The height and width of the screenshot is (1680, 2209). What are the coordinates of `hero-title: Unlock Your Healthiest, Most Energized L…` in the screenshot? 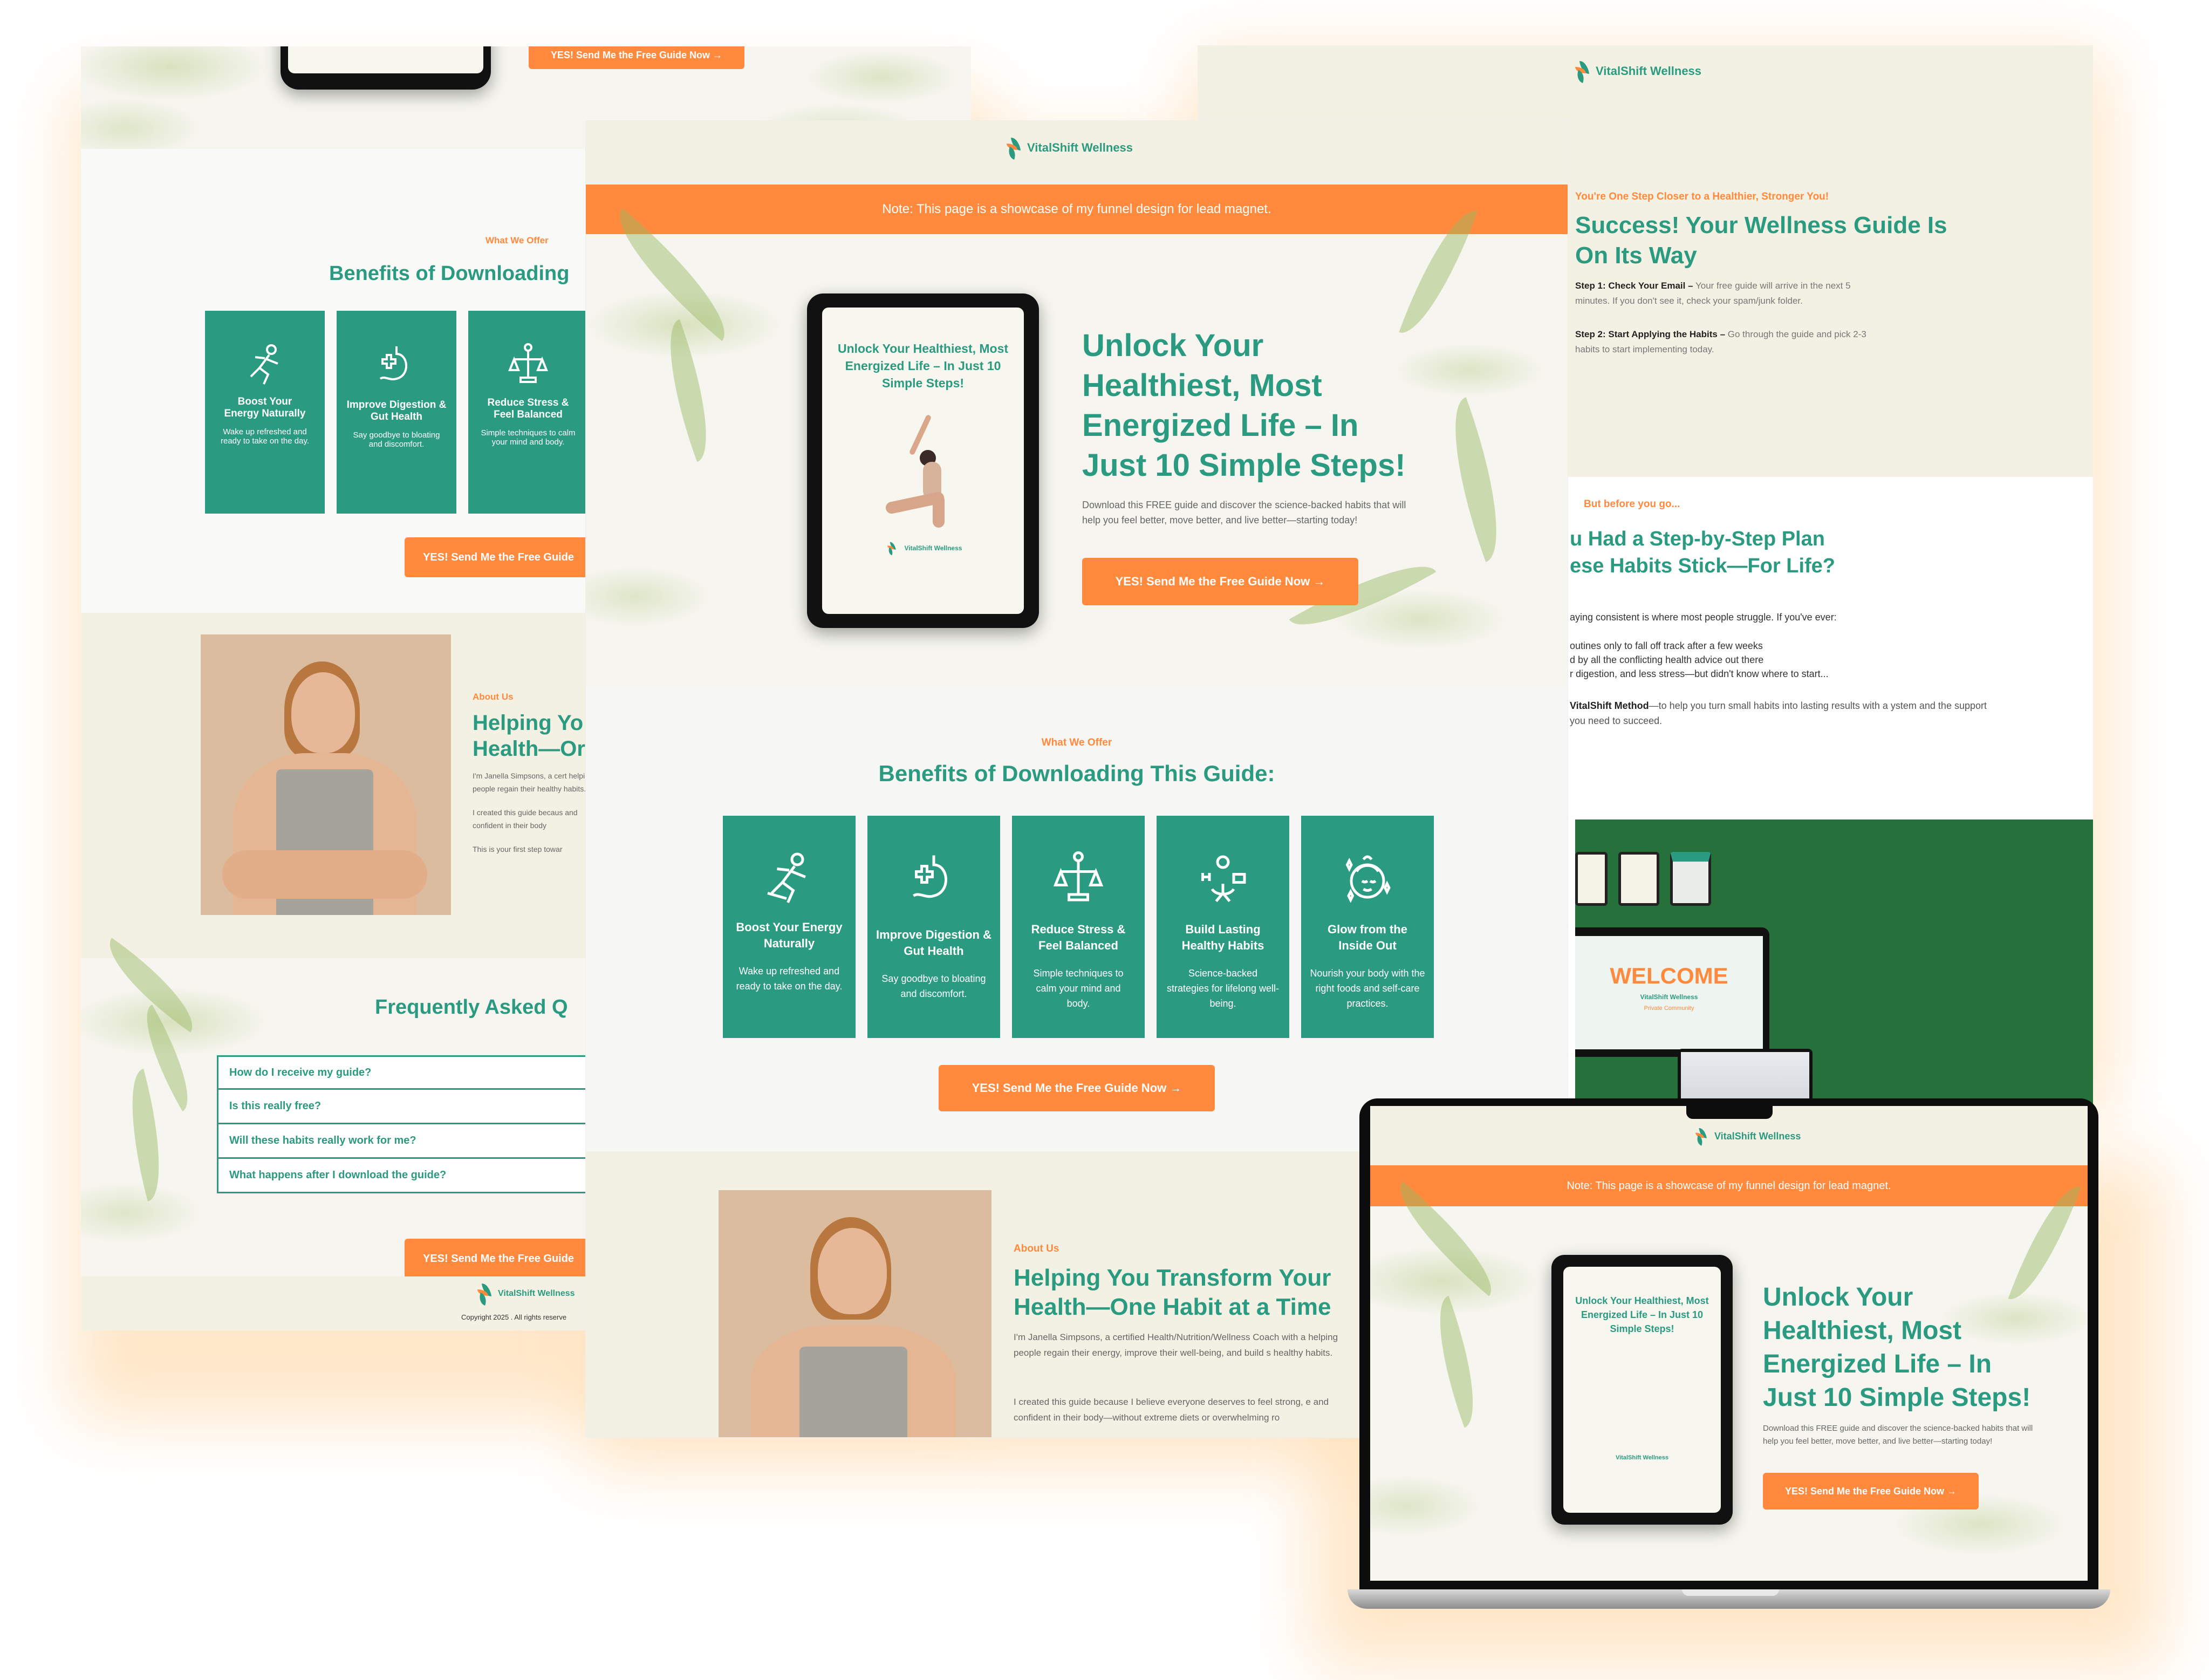 It's located at (1244, 406).